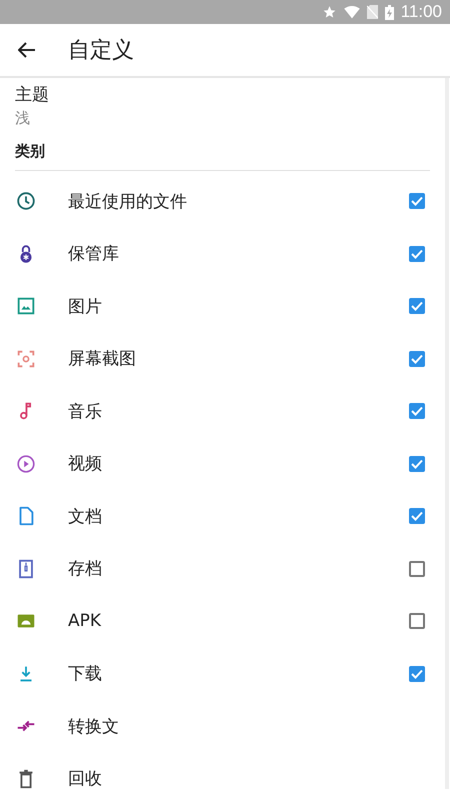  What do you see at coordinates (85, 569) in the screenshot?
I see `category-label: 存档` at bounding box center [85, 569].